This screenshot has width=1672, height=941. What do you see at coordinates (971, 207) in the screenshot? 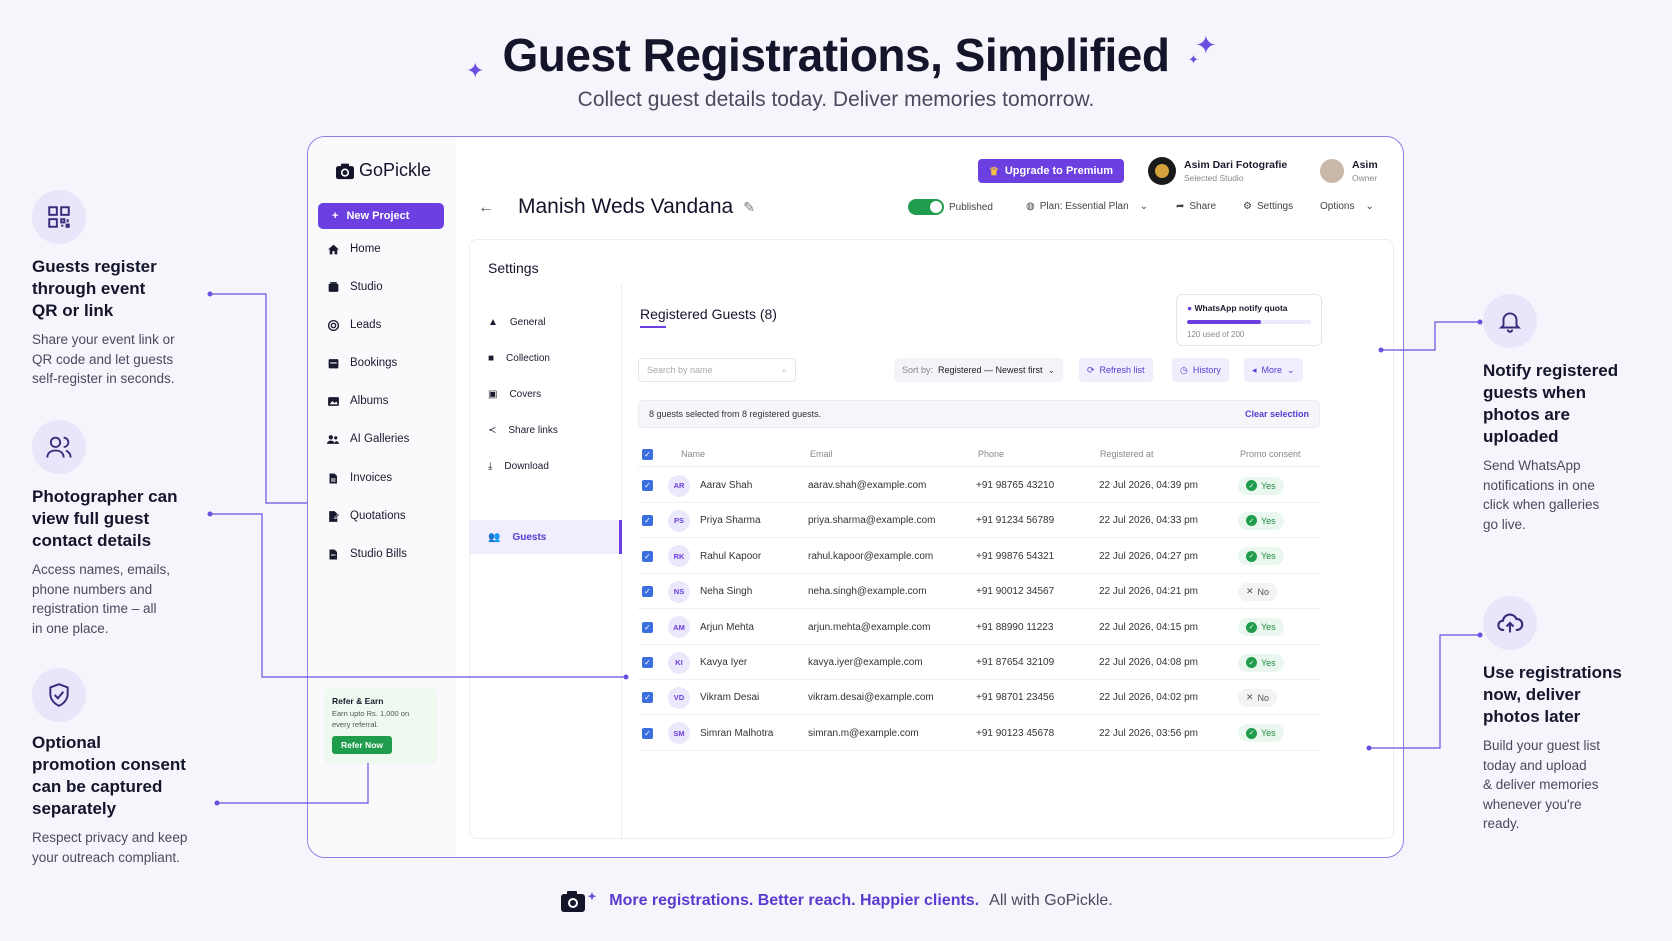
I see `published-label: Published` at bounding box center [971, 207].